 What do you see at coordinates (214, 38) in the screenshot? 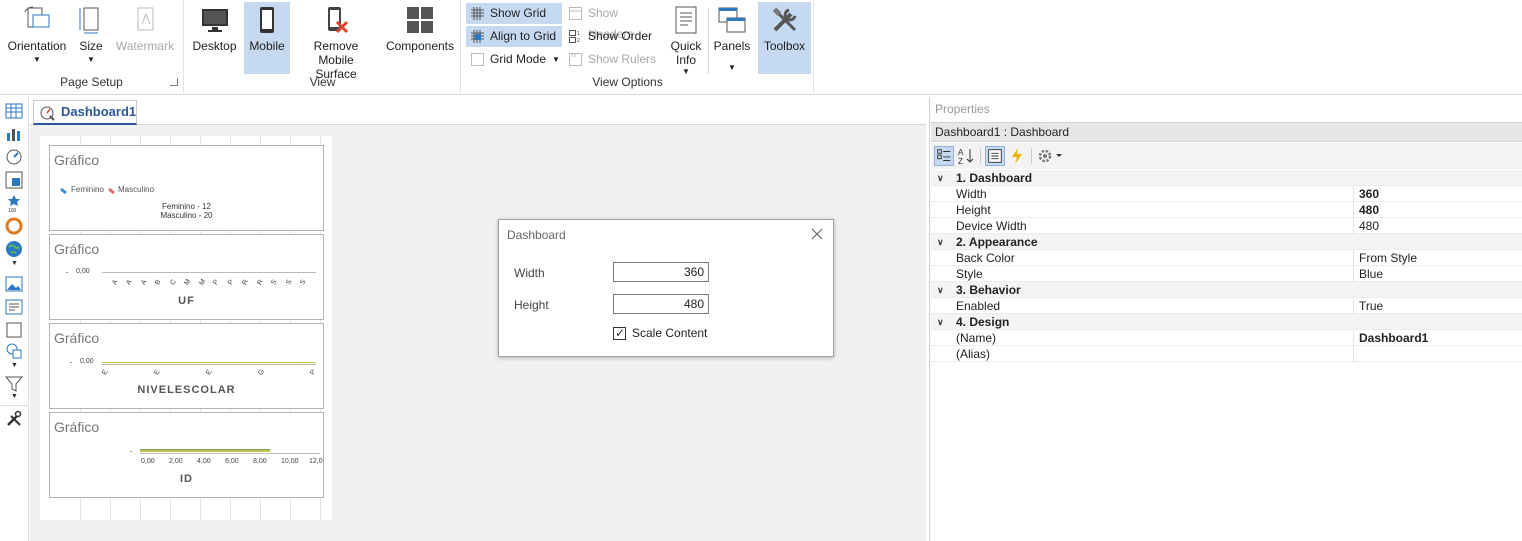
I see `desktop-button: Desktop` at bounding box center [214, 38].